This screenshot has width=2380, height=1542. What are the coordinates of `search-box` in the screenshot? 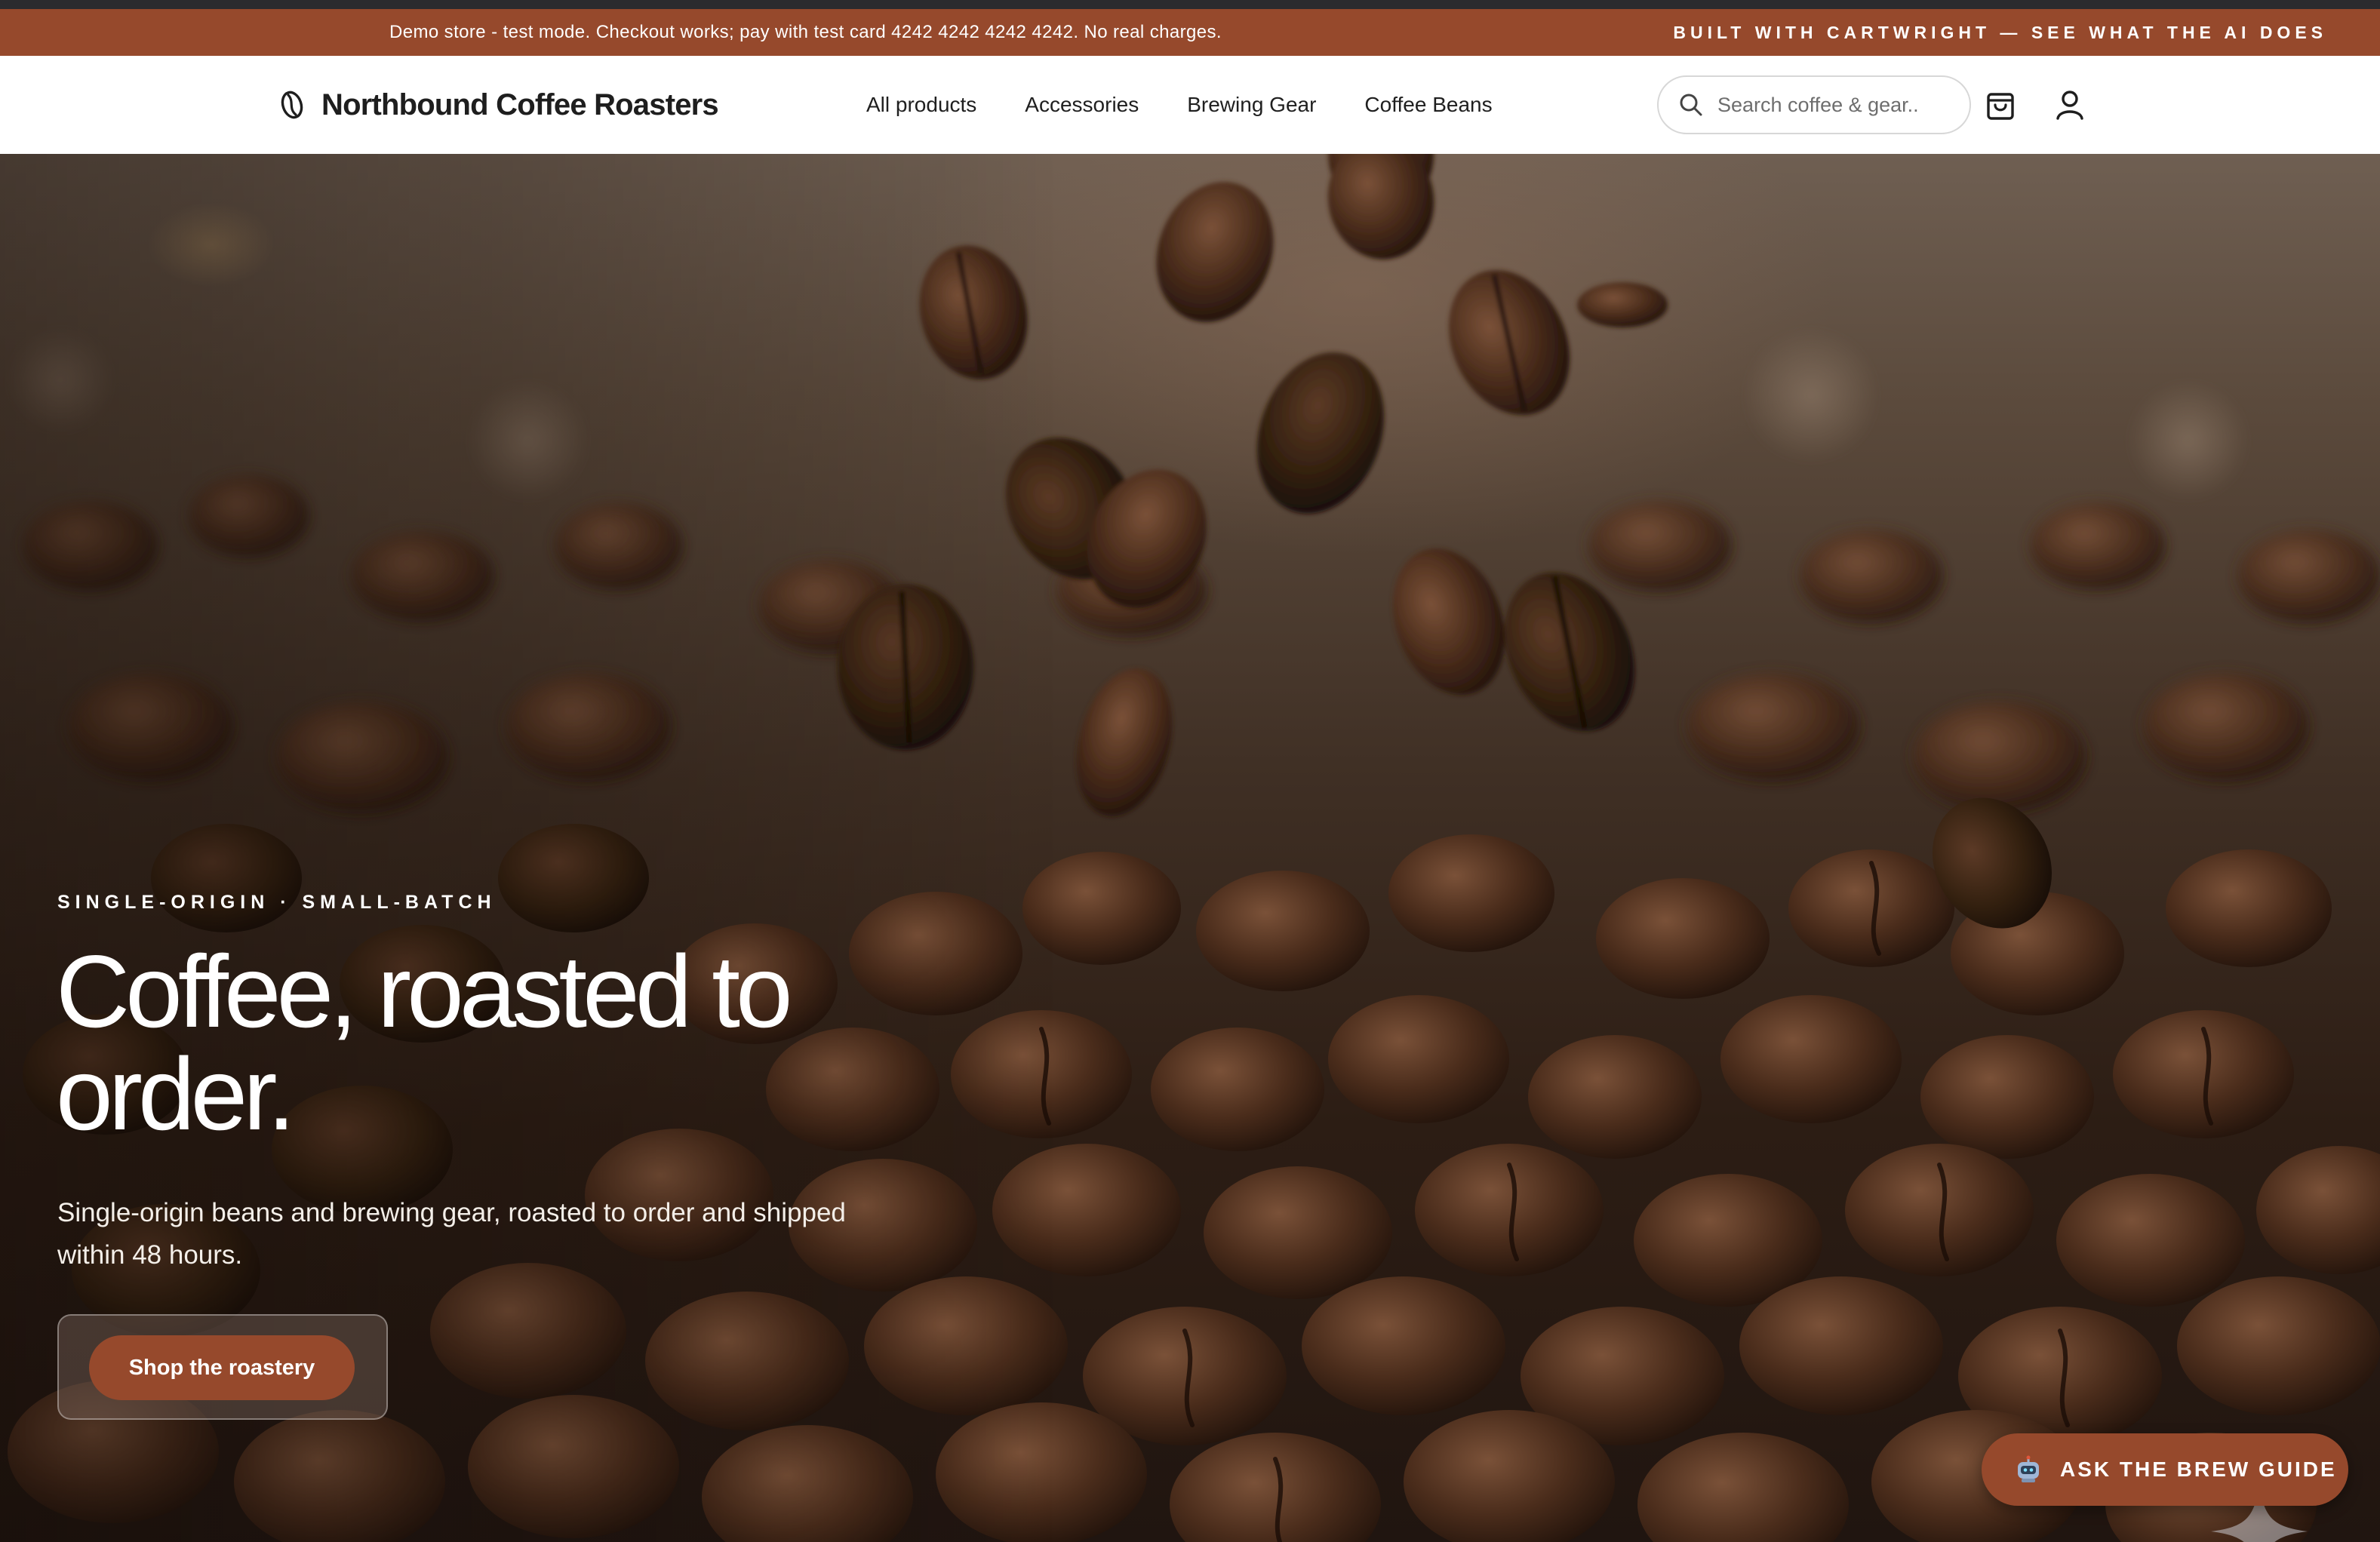 It's located at (1814, 104).